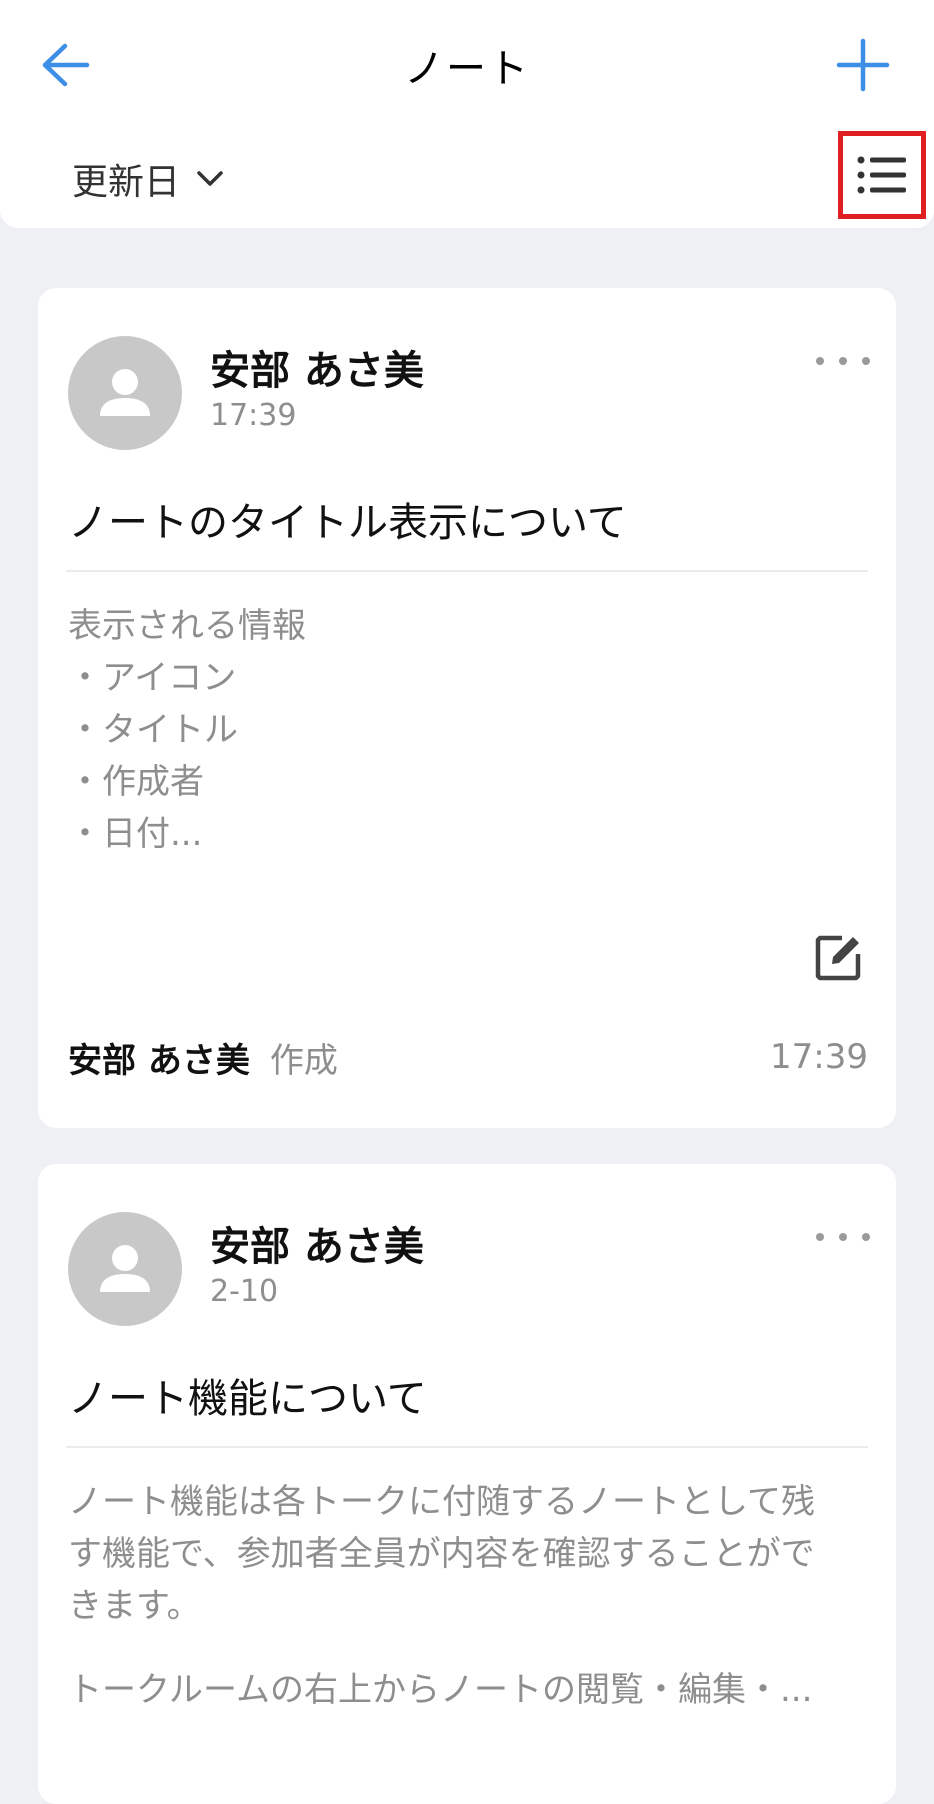 The width and height of the screenshot is (934, 1804). Describe the element at coordinates (134, 1606) in the screenshot. I see `note-body-line: きます。` at that location.